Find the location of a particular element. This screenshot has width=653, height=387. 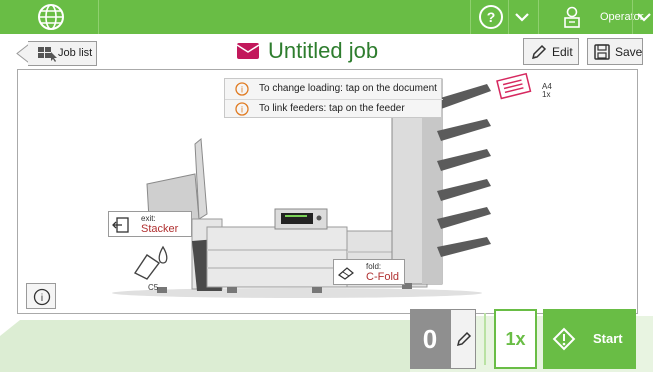

fold-value: C-Fold is located at coordinates (383, 277).